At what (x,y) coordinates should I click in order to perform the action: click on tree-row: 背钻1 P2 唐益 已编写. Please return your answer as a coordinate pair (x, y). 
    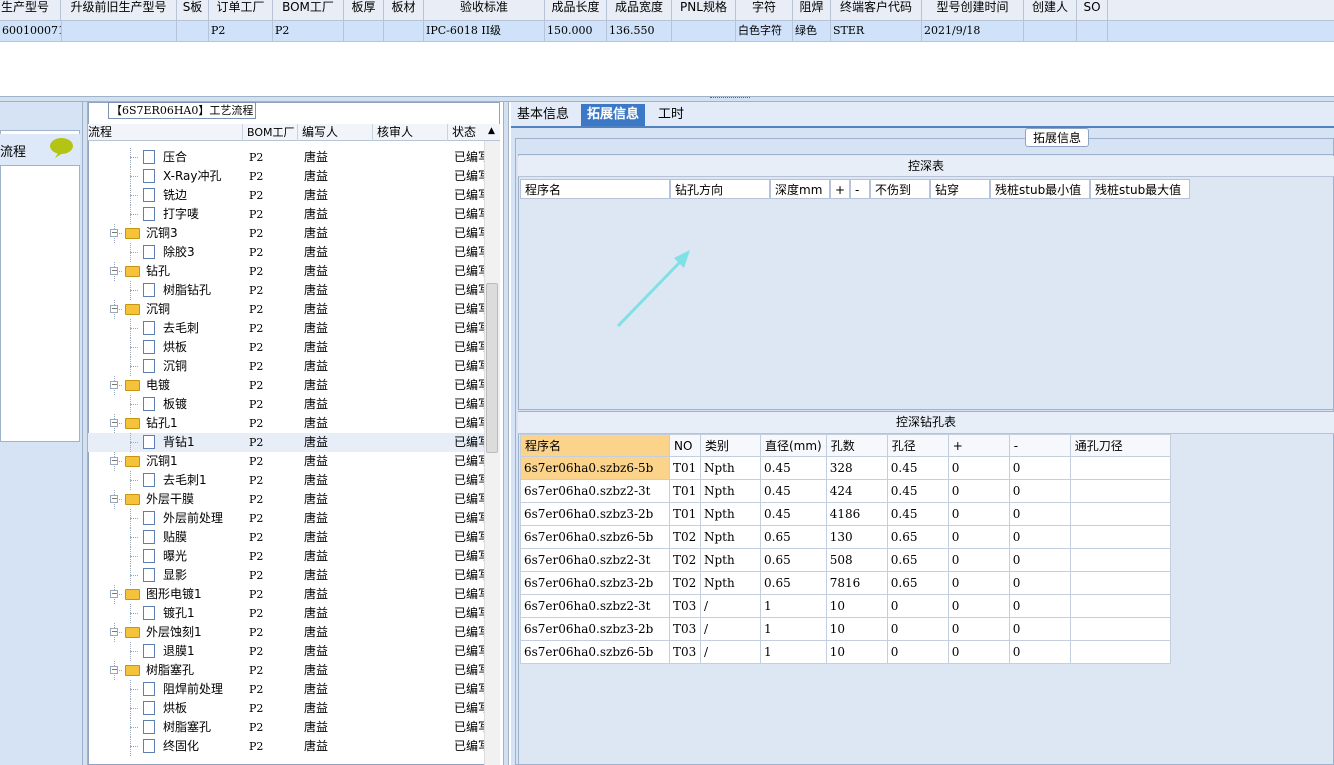
    Looking at the image, I should click on (287, 442).